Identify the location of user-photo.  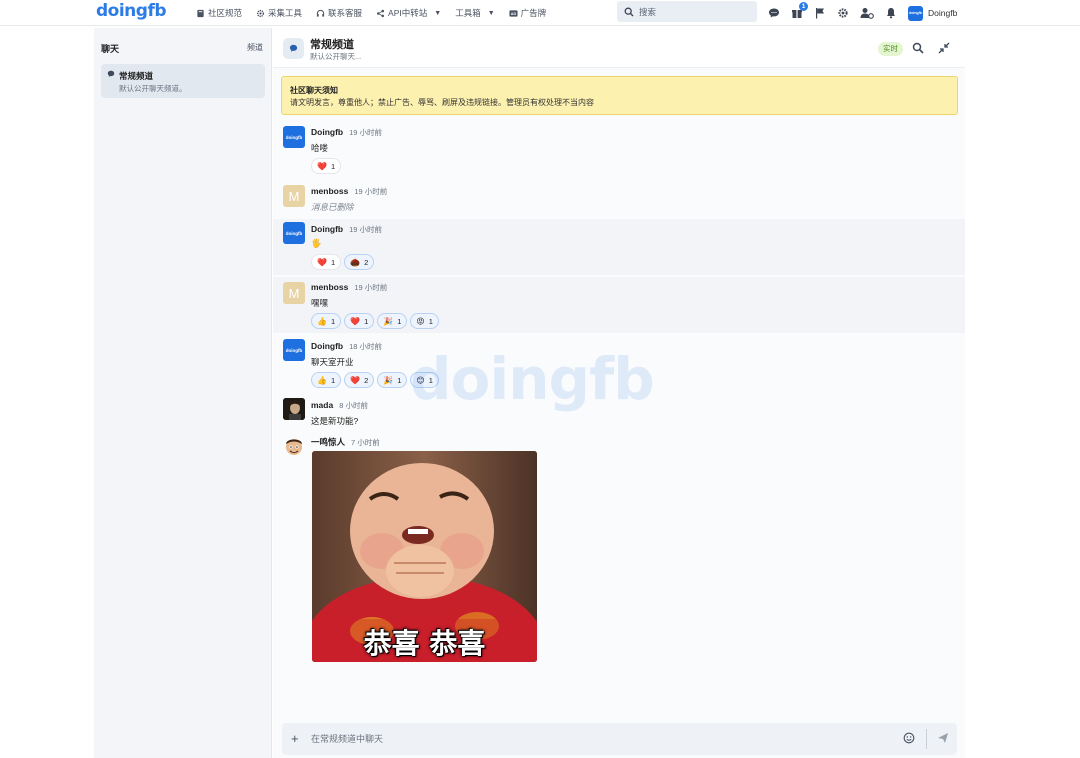
(294, 409).